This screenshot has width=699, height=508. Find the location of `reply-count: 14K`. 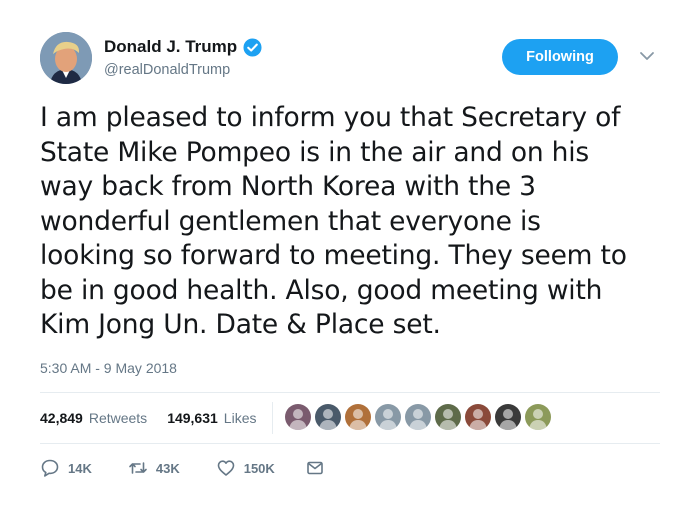

reply-count: 14K is located at coordinates (80, 468).